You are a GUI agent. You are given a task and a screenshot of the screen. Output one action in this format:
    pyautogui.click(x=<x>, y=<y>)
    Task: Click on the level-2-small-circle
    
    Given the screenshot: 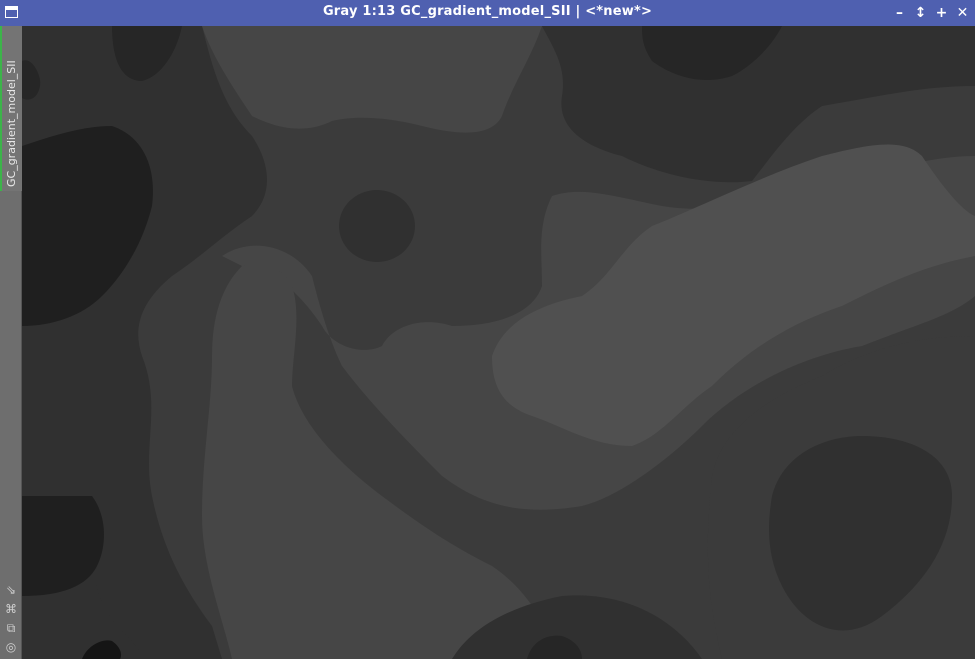 What is the action you would take?
    pyautogui.click(x=377, y=226)
    